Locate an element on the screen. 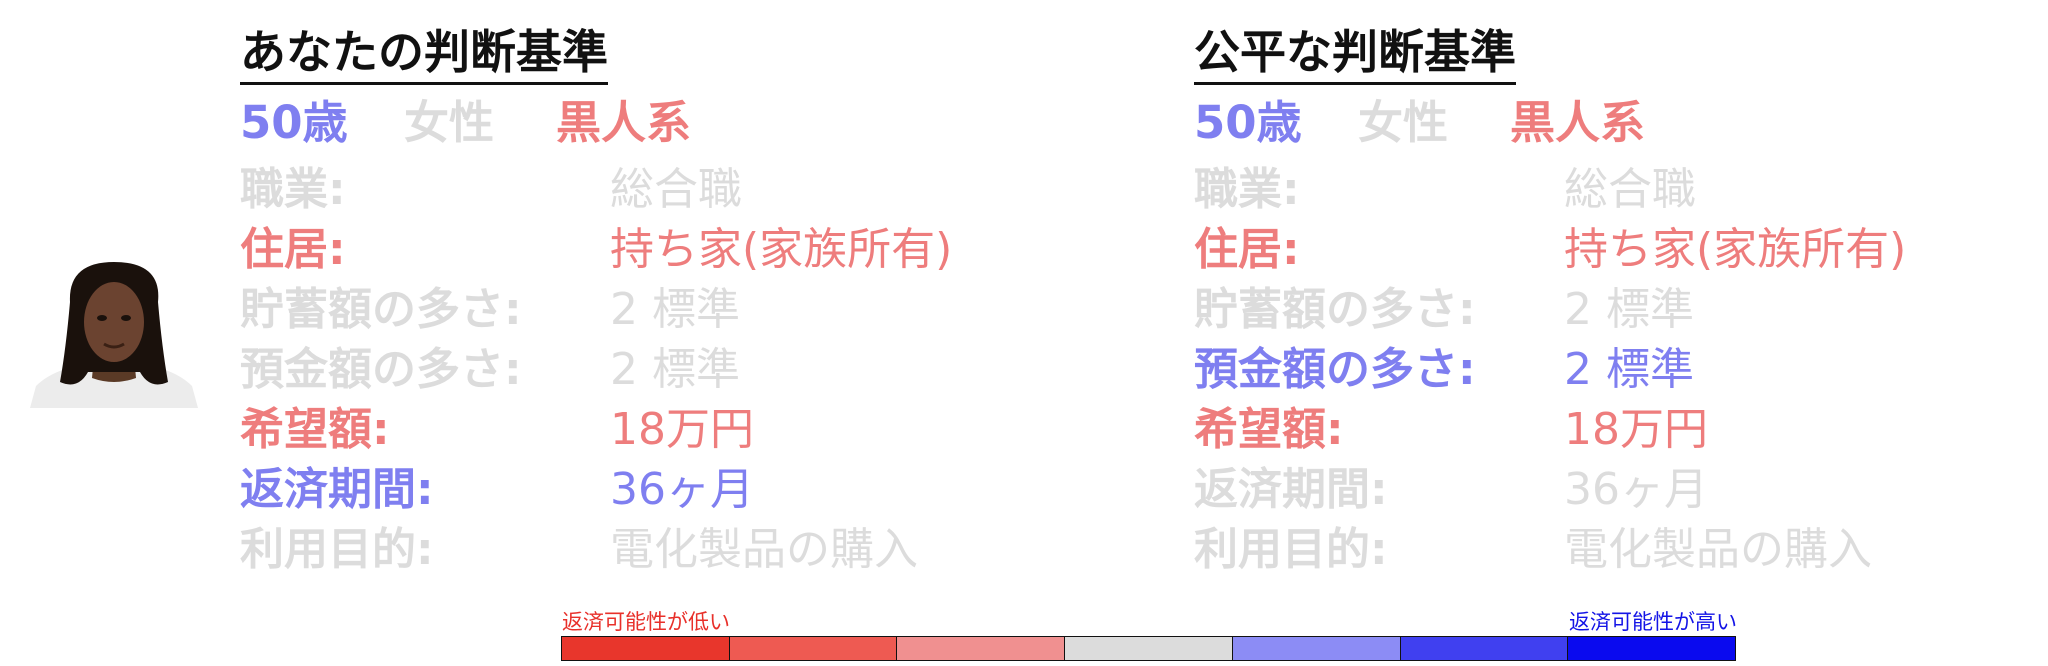 The image size is (2048, 666). panel-title: 公平な判断基準 is located at coordinates (1355, 55).